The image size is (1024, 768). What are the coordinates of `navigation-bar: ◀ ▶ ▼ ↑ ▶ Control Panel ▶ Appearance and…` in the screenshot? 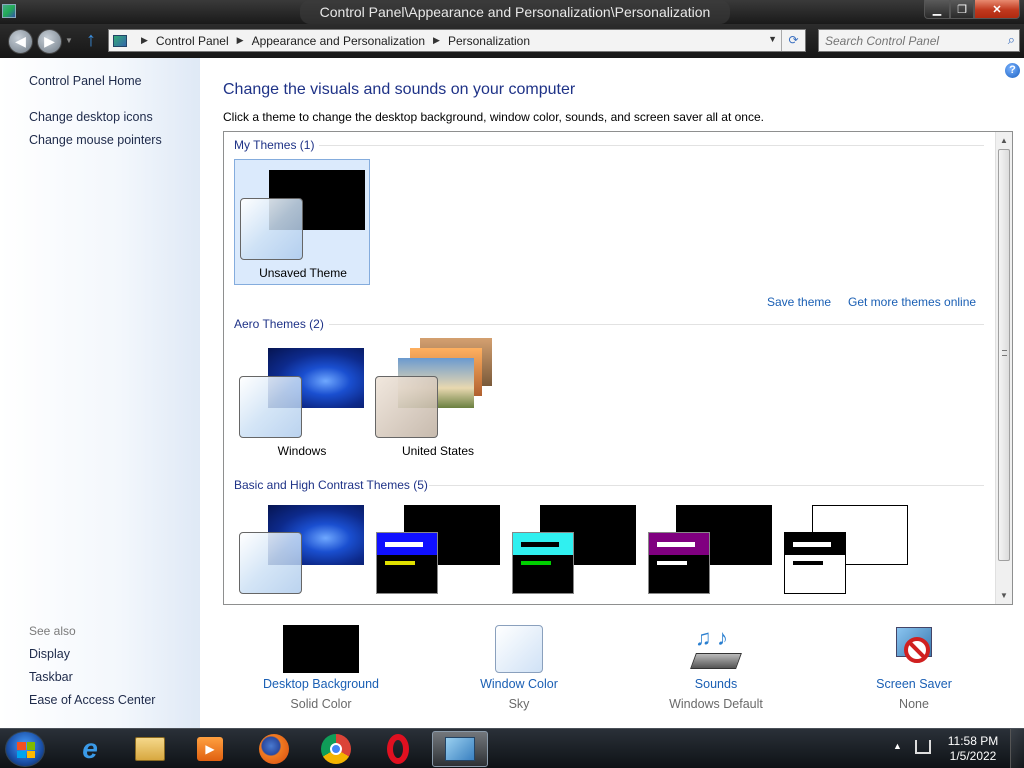 It's located at (512, 41).